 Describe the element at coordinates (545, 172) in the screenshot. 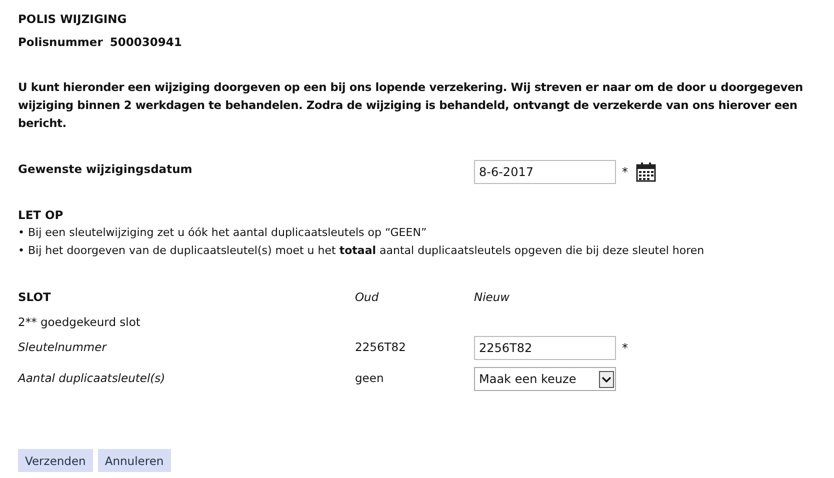

I see `date-field: 8-6-2017` at that location.